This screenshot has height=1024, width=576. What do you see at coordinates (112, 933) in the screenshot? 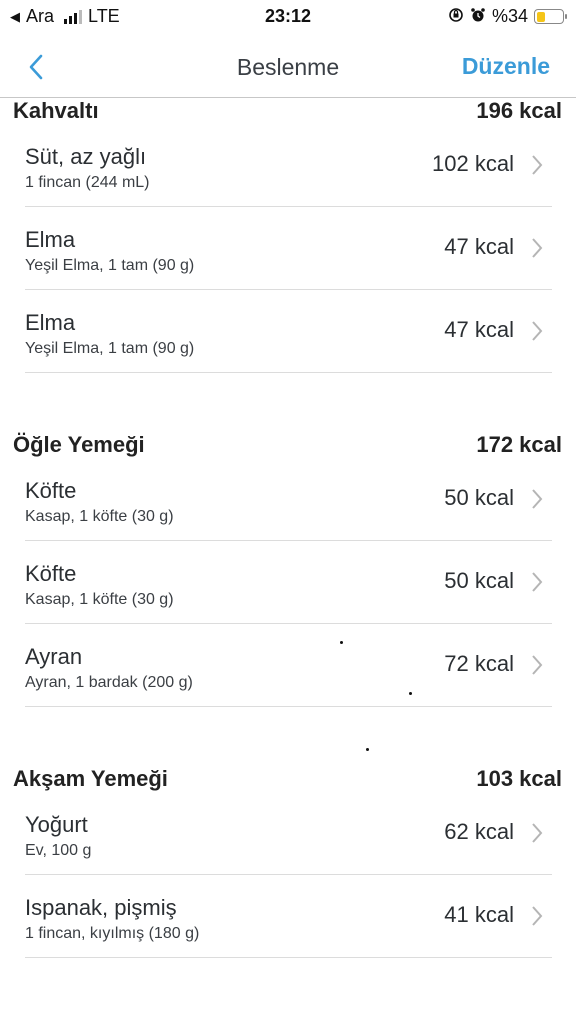
I see `food-portion: 1 fincan, kıyılmış (180 g)` at bounding box center [112, 933].